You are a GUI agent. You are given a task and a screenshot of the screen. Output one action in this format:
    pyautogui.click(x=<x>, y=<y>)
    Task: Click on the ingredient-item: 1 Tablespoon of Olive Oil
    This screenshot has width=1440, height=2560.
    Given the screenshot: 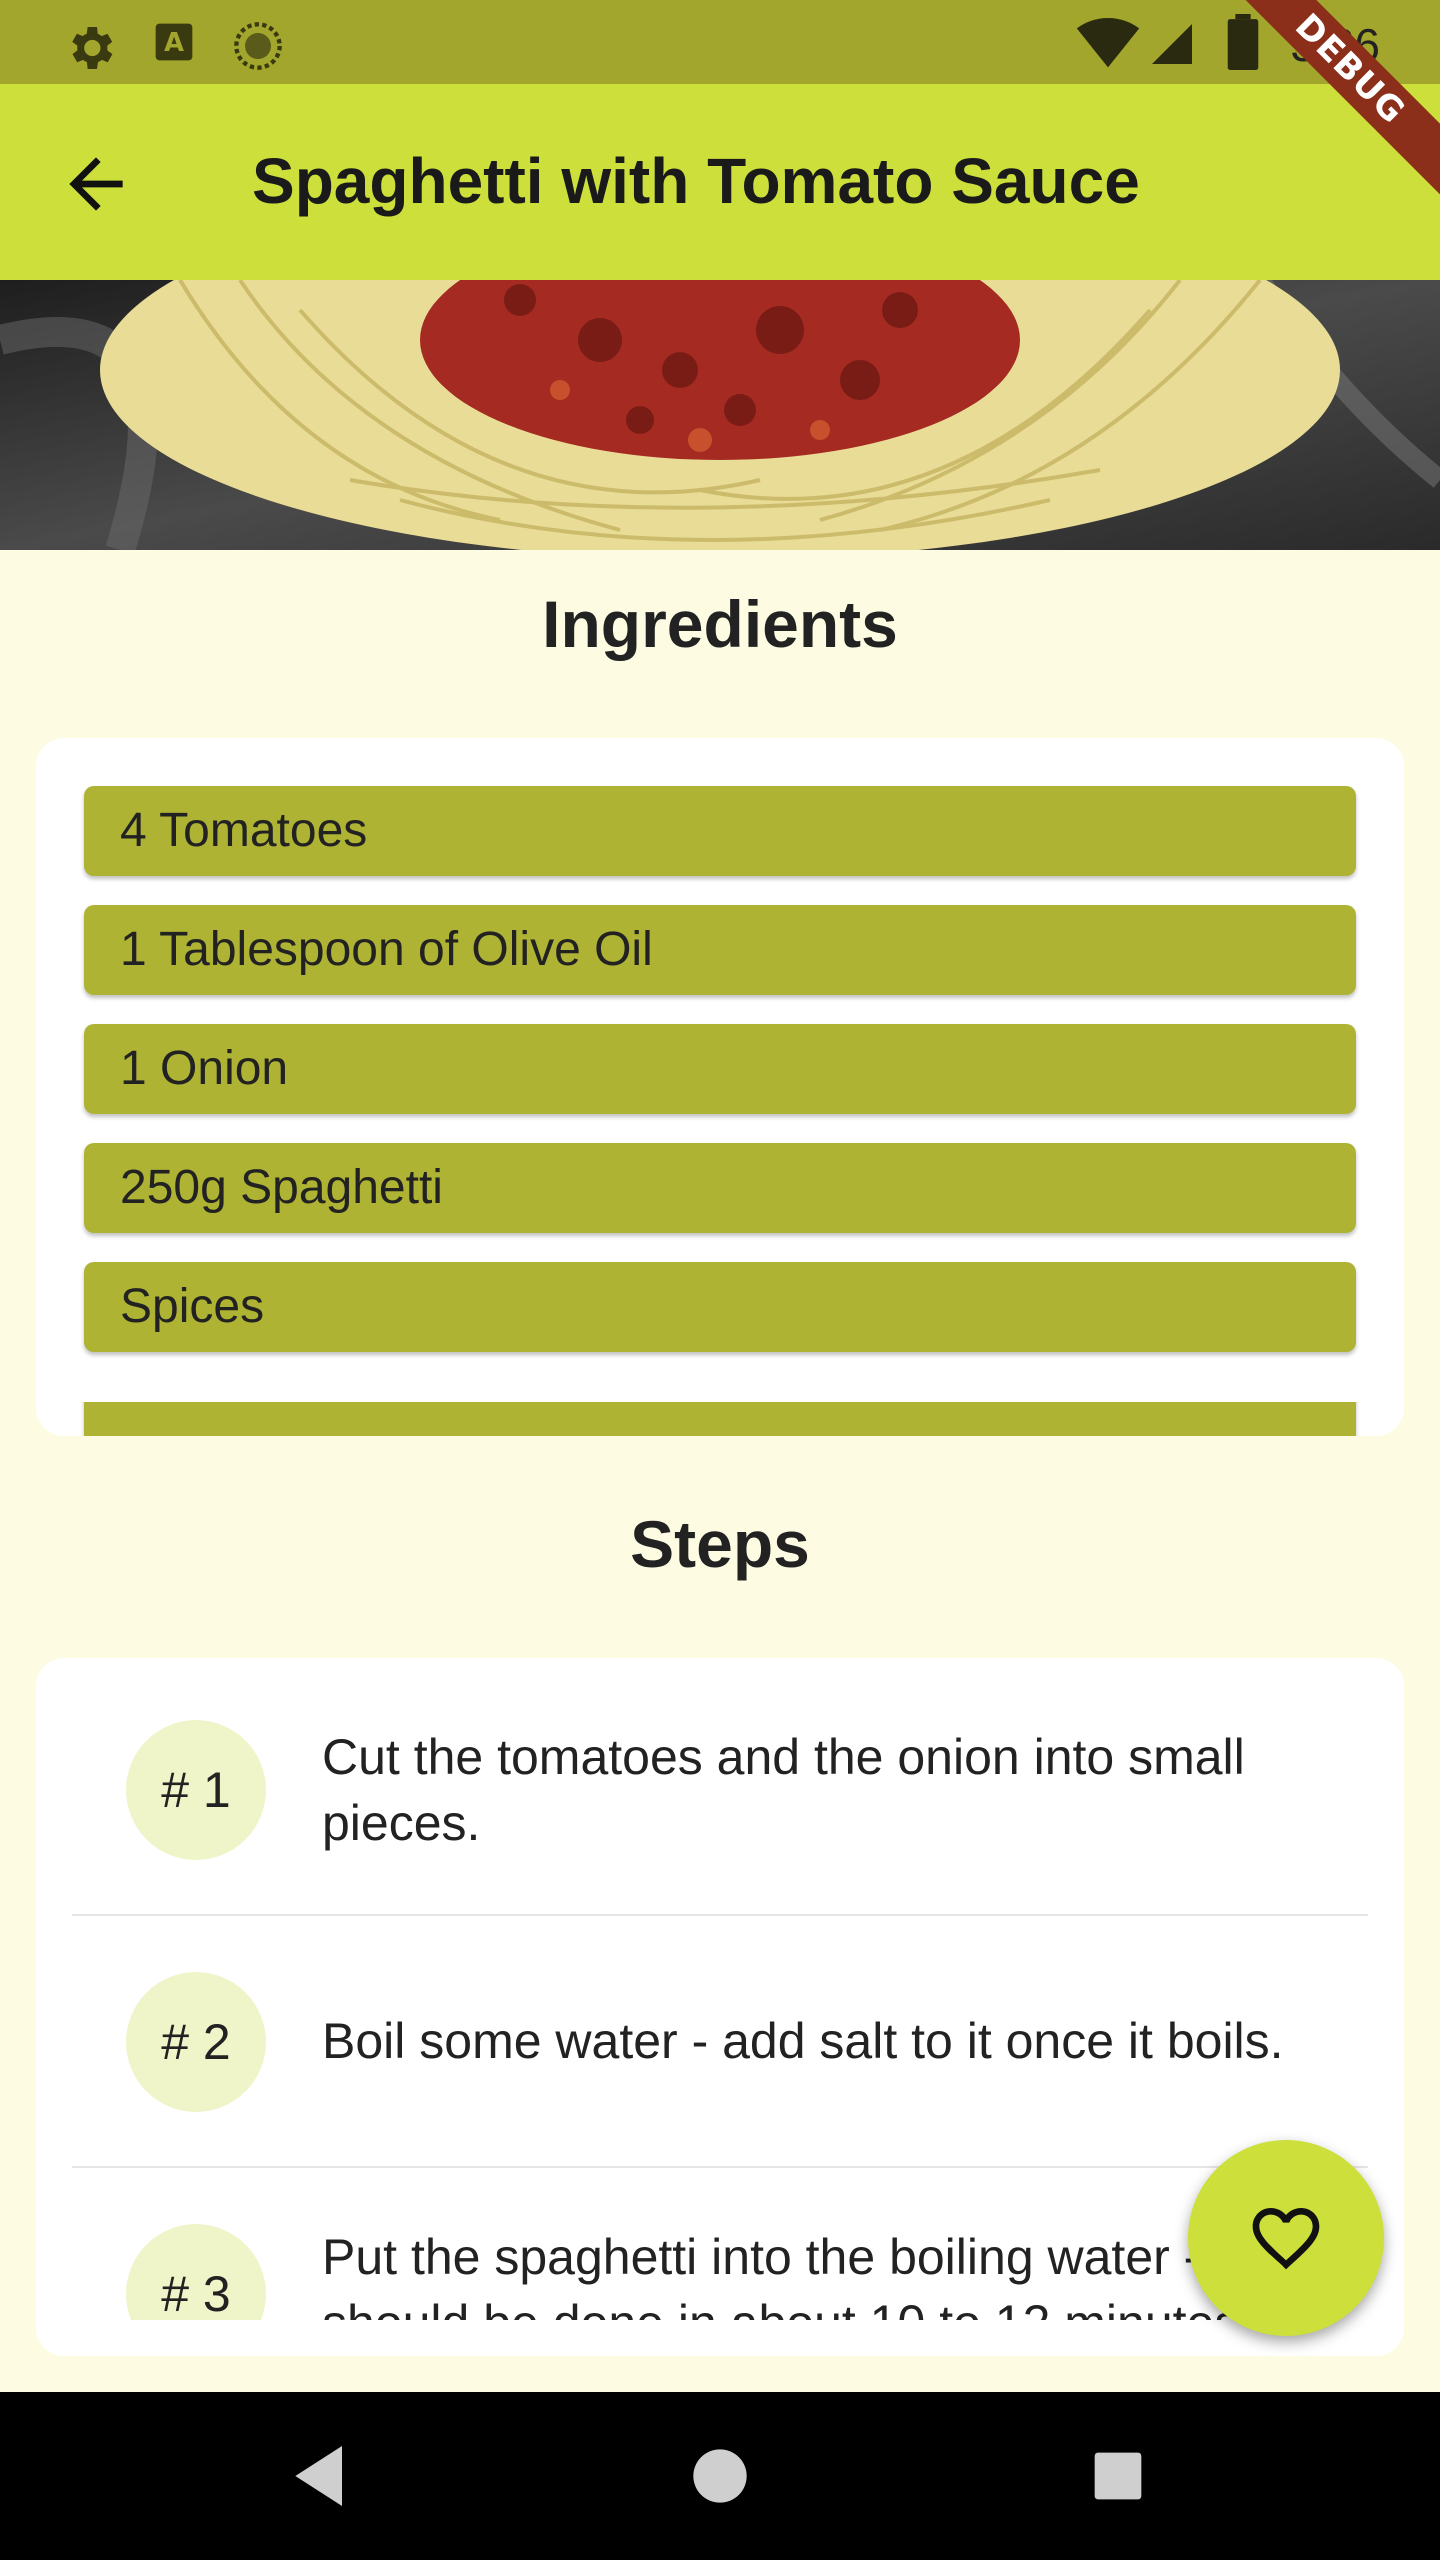 What is the action you would take?
    pyautogui.click(x=720, y=950)
    